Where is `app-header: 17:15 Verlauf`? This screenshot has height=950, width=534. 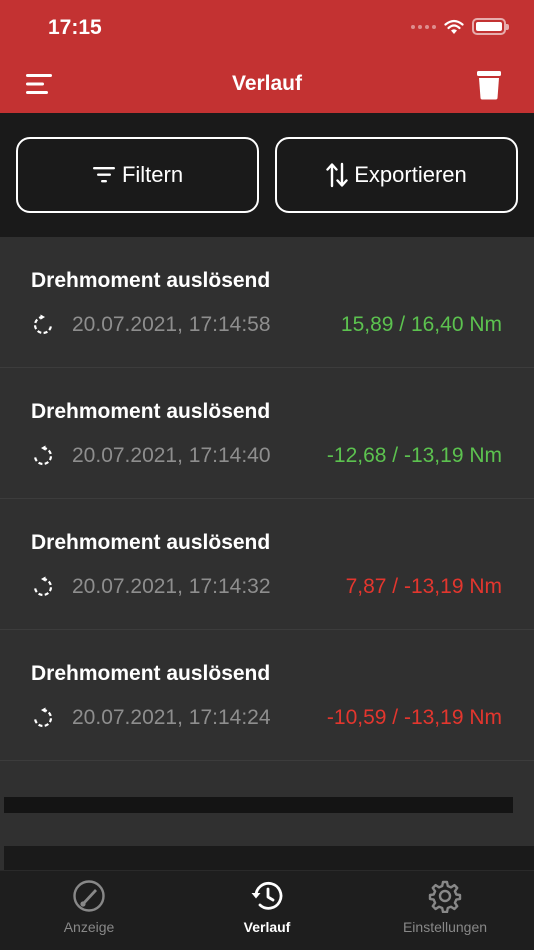
app-header: 17:15 Verlauf is located at coordinates (267, 56).